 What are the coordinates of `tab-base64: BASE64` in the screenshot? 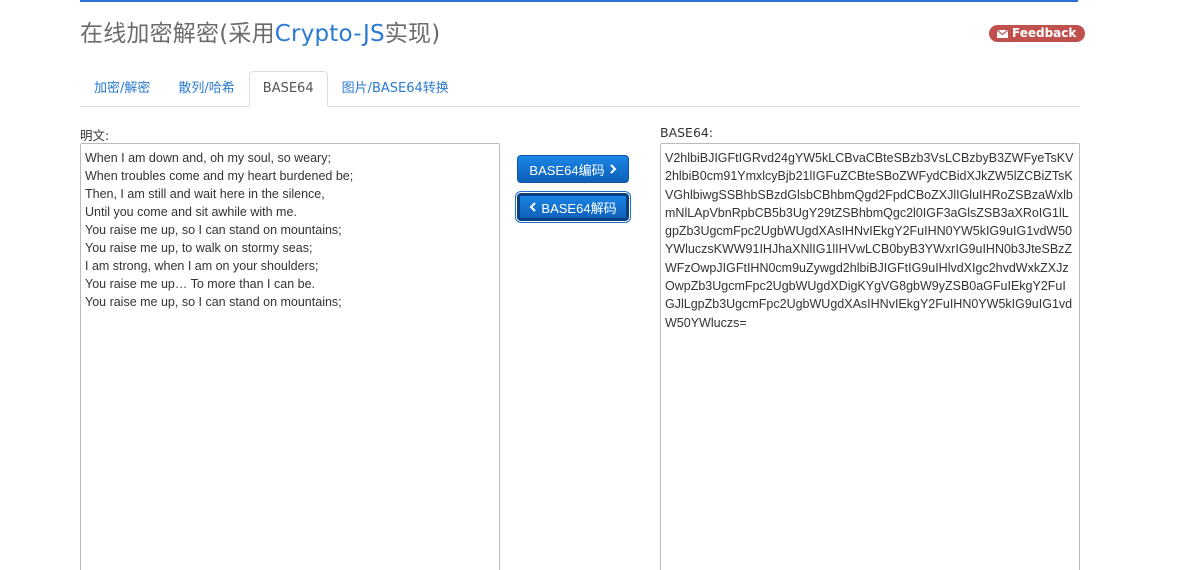 It's located at (288, 89).